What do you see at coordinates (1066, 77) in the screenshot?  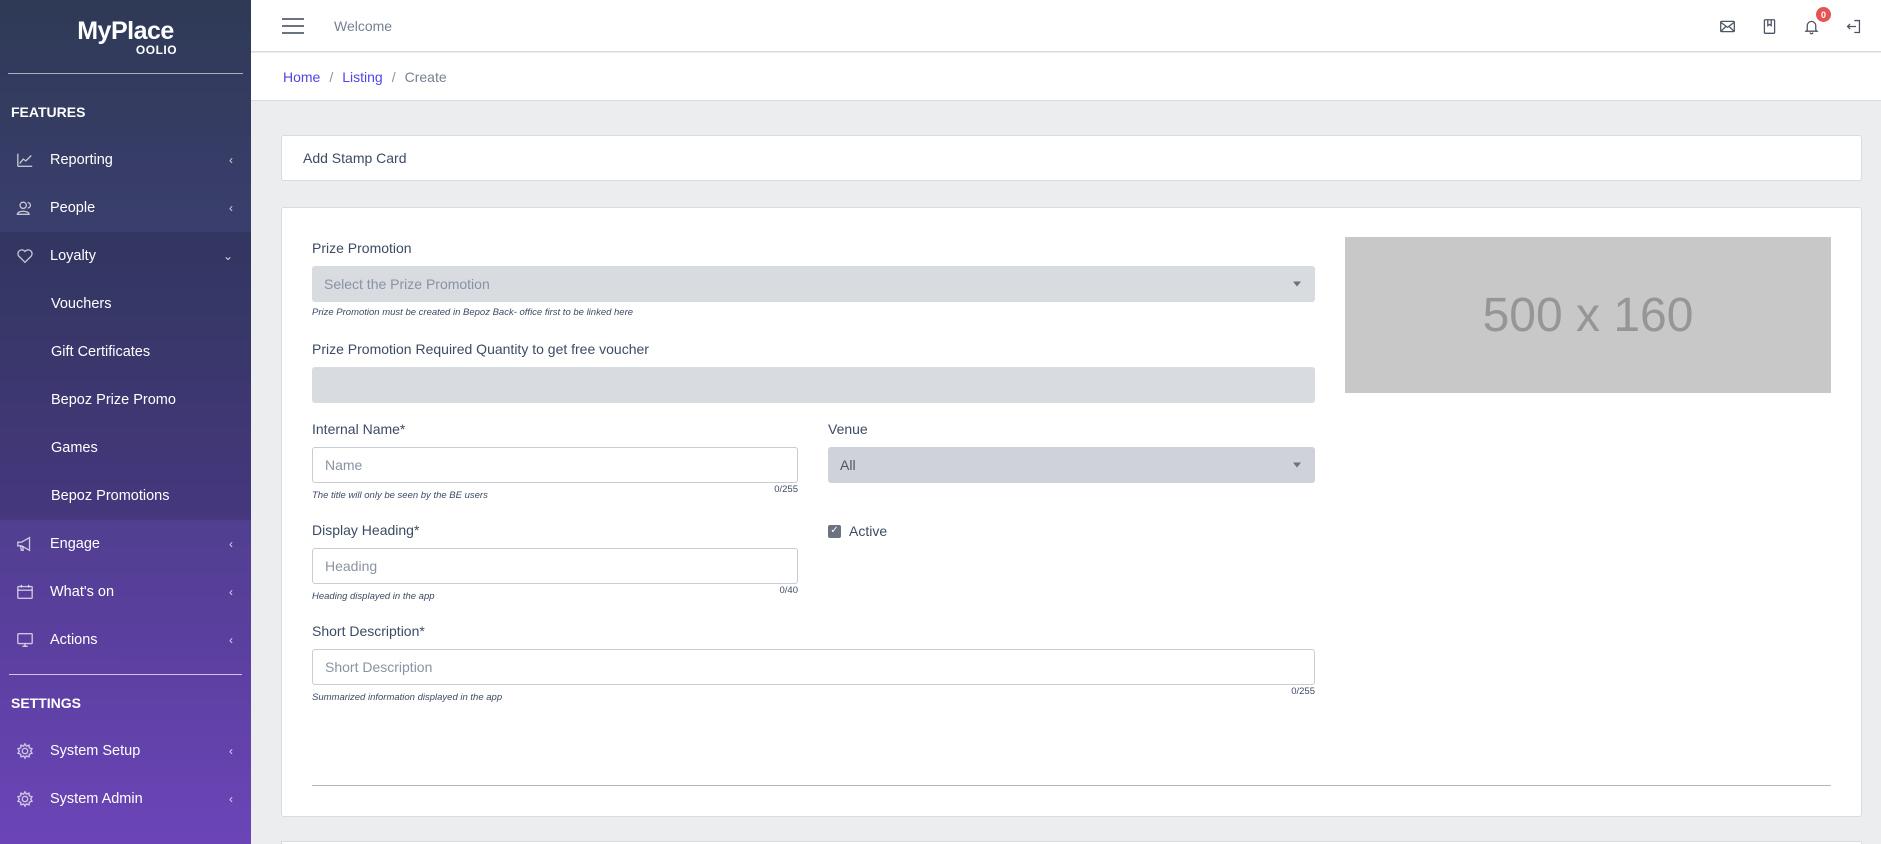 I see `breadcrumb: Home / Listing / Create` at bounding box center [1066, 77].